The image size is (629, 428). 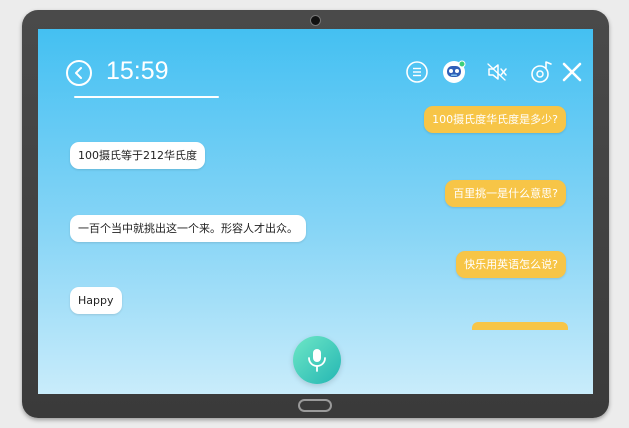 What do you see at coordinates (137, 71) in the screenshot?
I see `clock-time: 15:59` at bounding box center [137, 71].